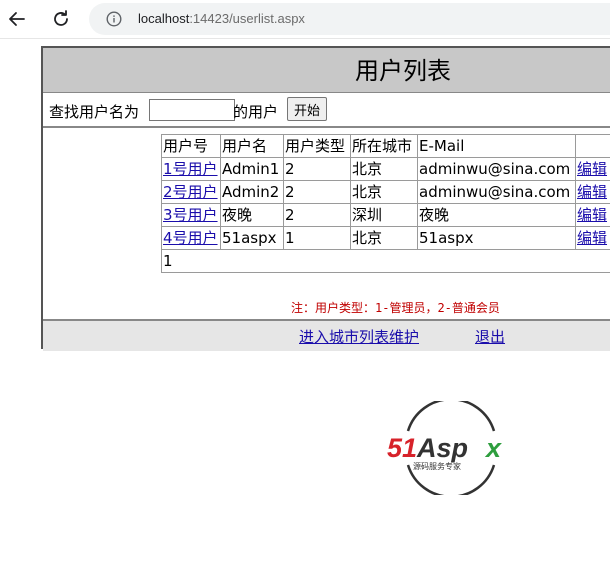  What do you see at coordinates (496, 146) in the screenshot?
I see `header-email: E-Mail` at bounding box center [496, 146].